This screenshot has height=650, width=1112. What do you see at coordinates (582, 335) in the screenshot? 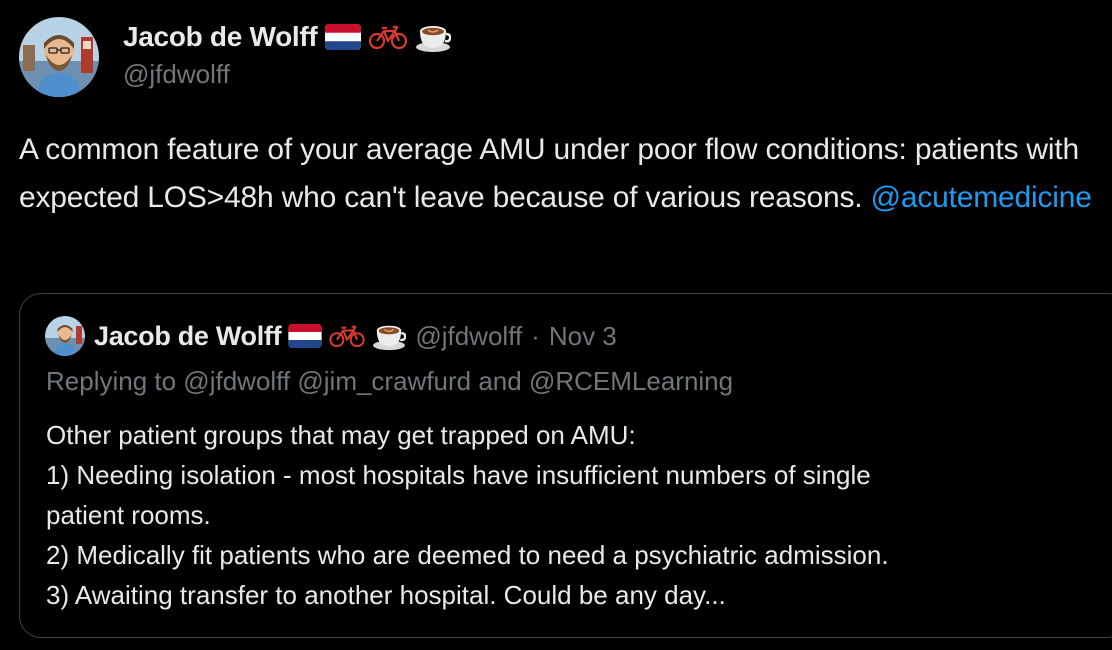
I see `quoted-tweet-date: Nov 3` at bounding box center [582, 335].